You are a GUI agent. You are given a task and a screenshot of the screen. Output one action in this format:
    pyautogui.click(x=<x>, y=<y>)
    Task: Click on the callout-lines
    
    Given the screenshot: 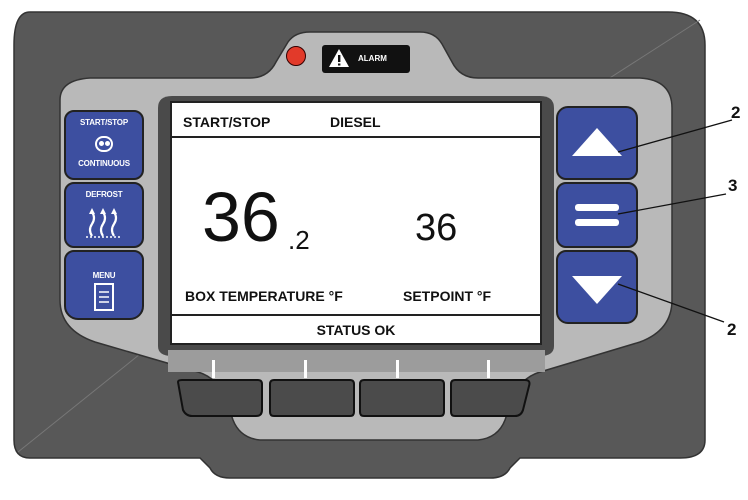 What is the action you would take?
    pyautogui.click(x=675, y=221)
    